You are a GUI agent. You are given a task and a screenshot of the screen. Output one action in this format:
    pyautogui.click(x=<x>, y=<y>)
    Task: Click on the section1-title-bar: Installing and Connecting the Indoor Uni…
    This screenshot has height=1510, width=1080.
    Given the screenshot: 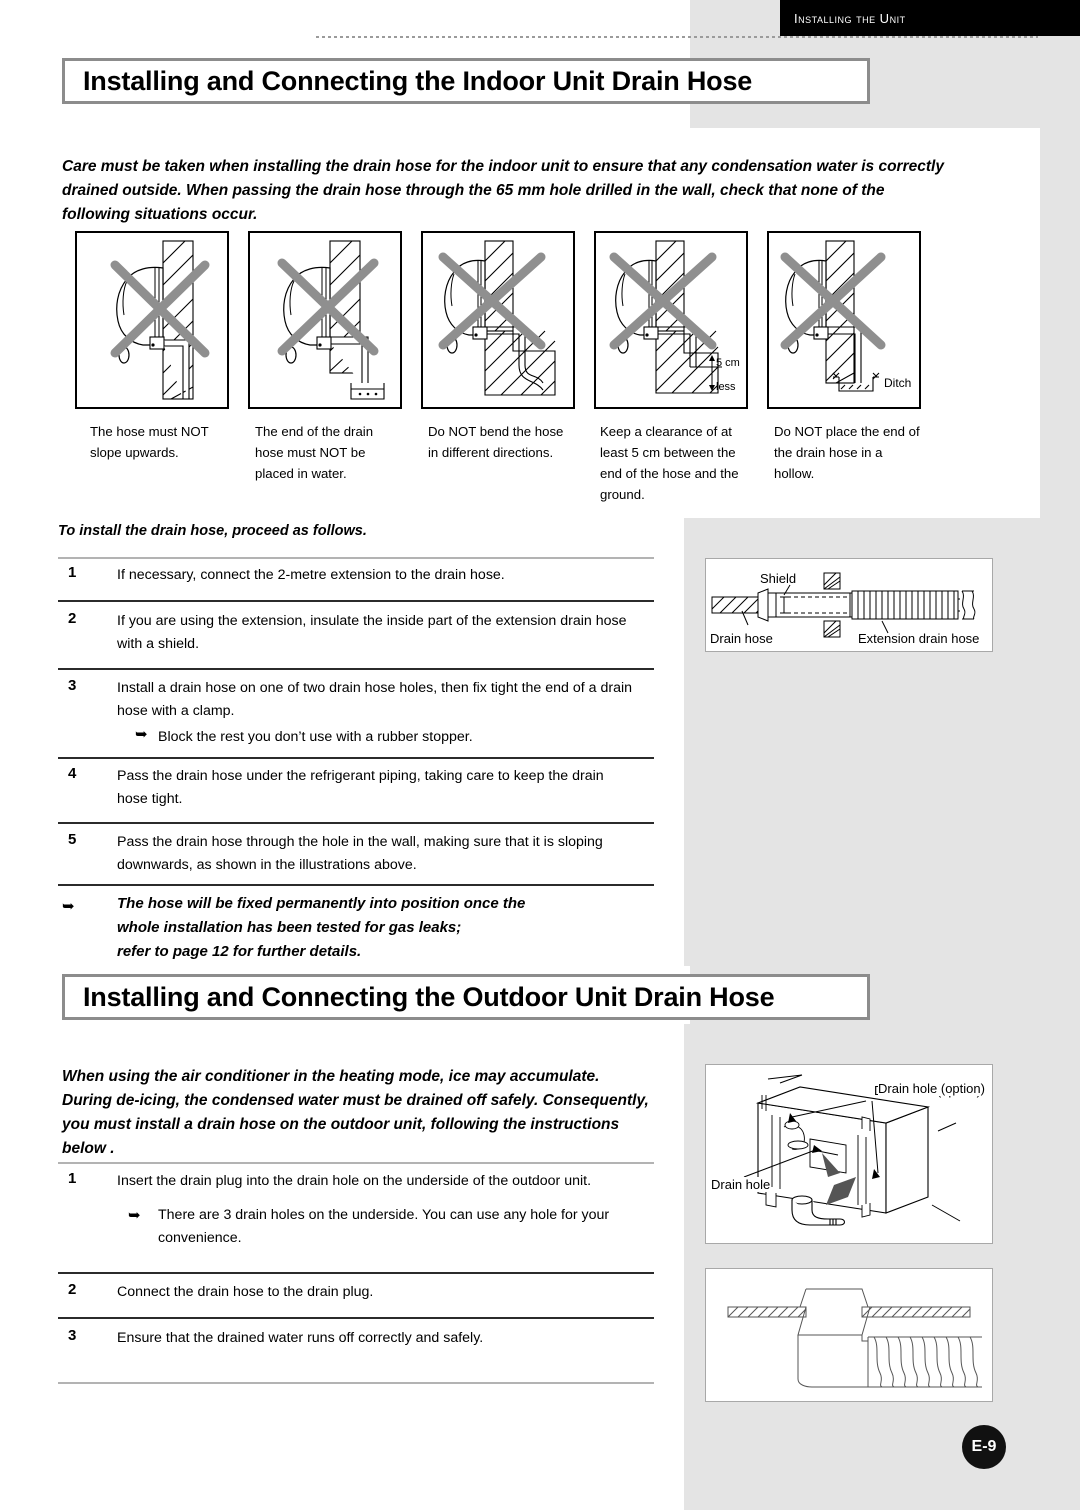 What is the action you would take?
    pyautogui.click(x=466, y=81)
    